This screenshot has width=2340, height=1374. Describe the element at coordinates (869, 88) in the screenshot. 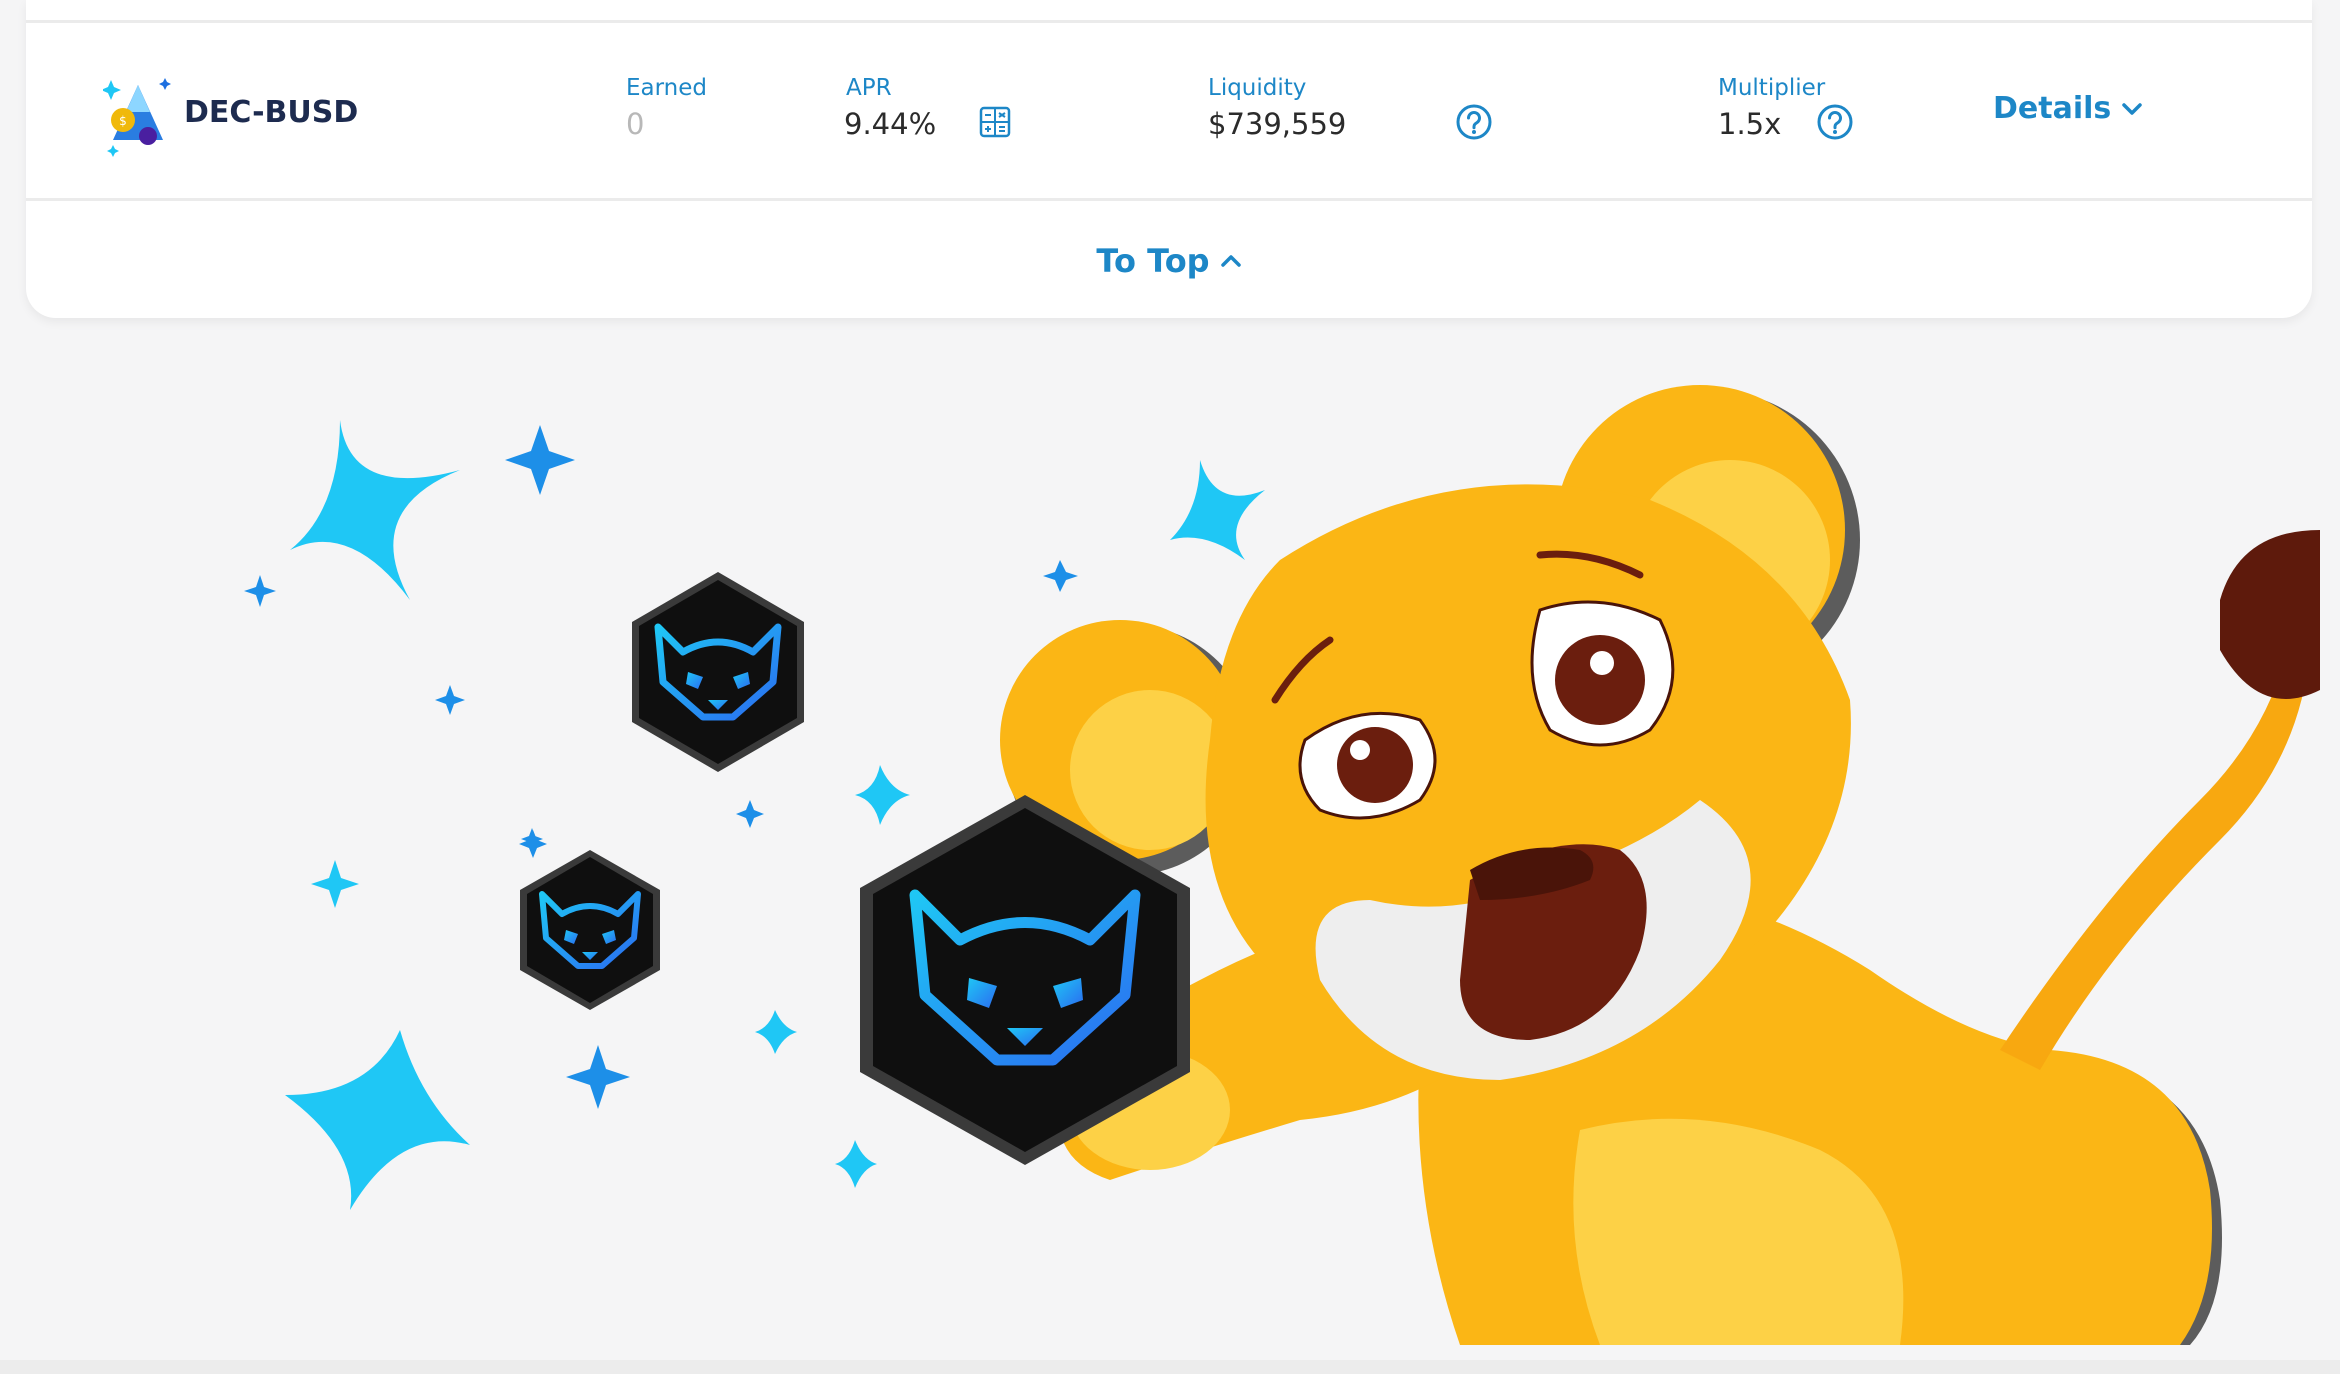

I see `apr-label: APR` at that location.